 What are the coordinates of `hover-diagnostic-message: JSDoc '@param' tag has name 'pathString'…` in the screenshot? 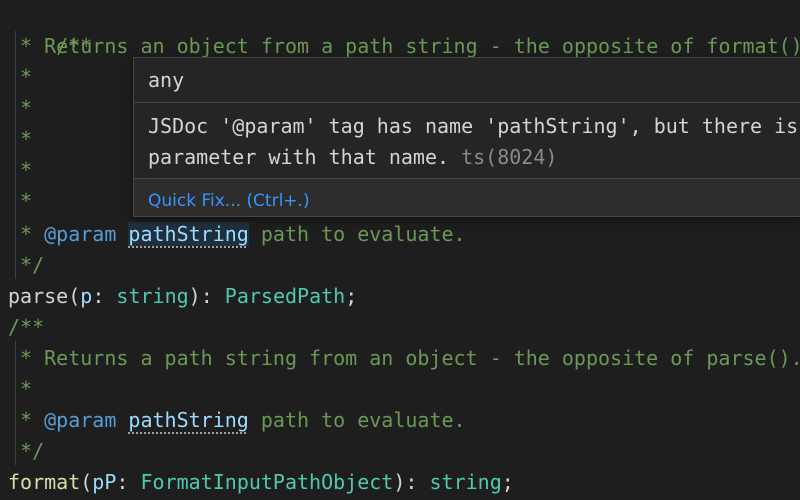 It's located at (467, 141).